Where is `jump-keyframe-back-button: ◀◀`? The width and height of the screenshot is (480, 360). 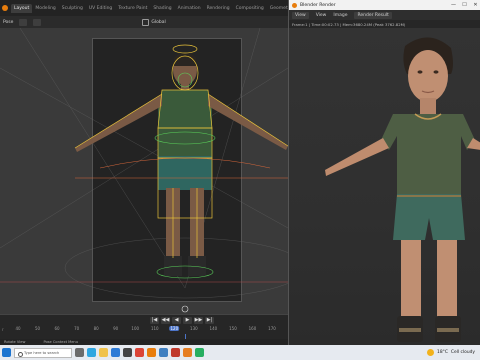 jump-keyframe-back-button: ◀◀ is located at coordinates (165, 320).